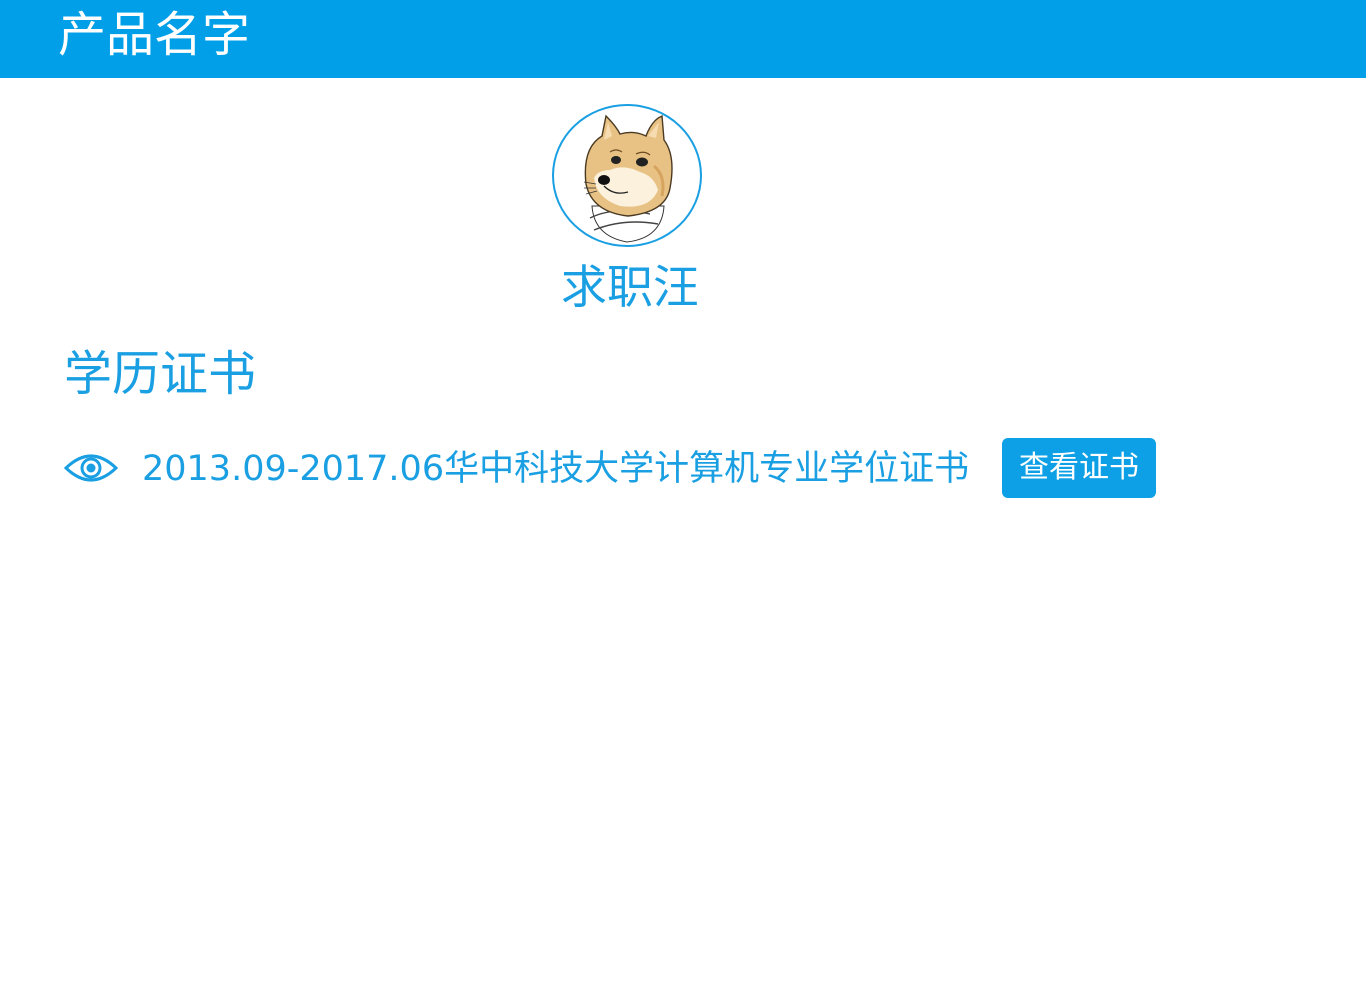  I want to click on certificate-row: 2013.09-2017.06华中科技大学计算机专业学位证书 查看证书, so click(613, 468).